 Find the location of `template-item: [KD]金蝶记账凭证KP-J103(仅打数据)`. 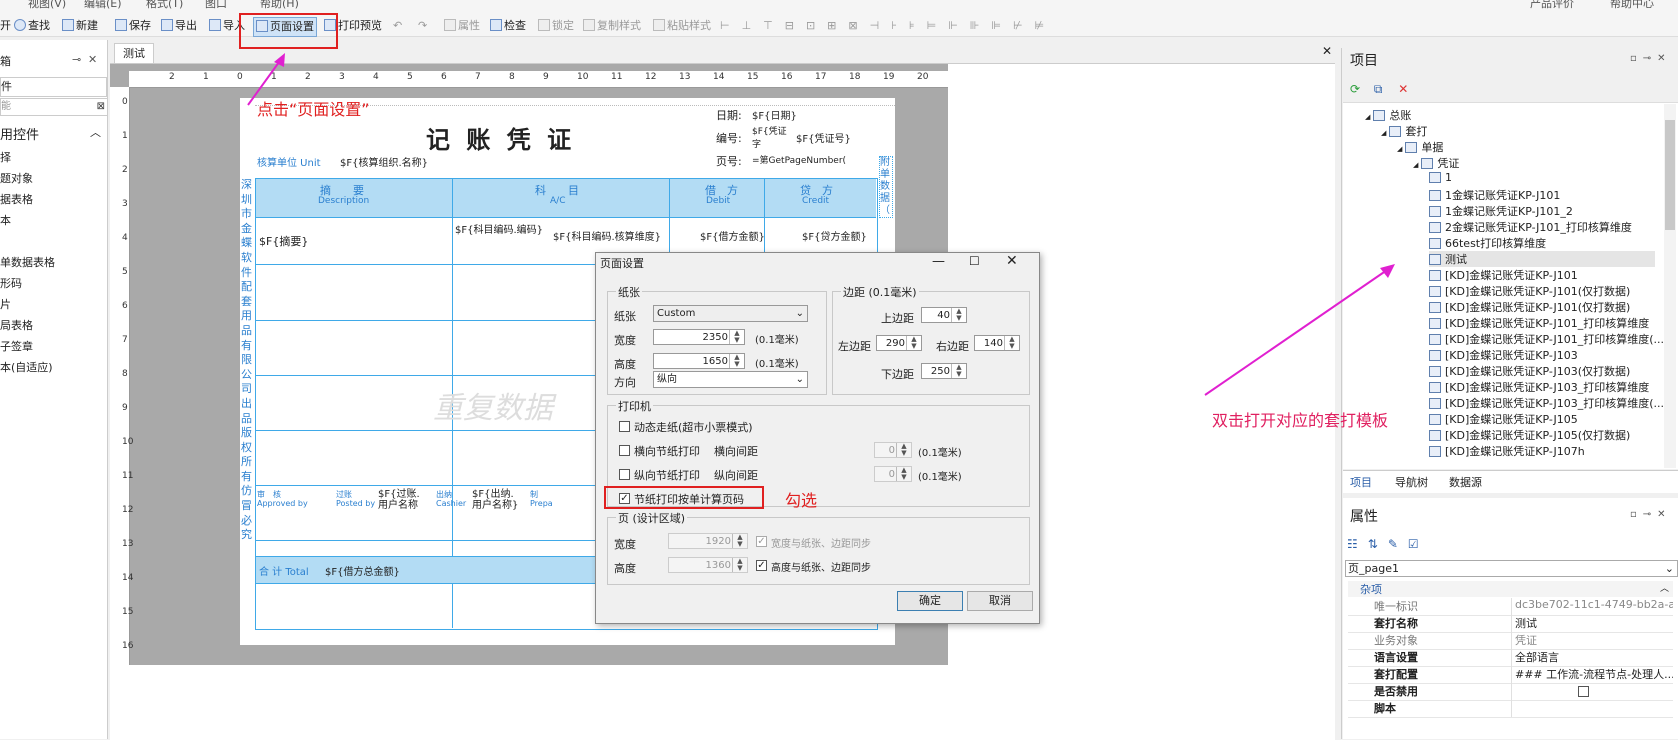

template-item: [KD]金蝶记账凭证KP-J103(仅打数据) is located at coordinates (1529, 371).